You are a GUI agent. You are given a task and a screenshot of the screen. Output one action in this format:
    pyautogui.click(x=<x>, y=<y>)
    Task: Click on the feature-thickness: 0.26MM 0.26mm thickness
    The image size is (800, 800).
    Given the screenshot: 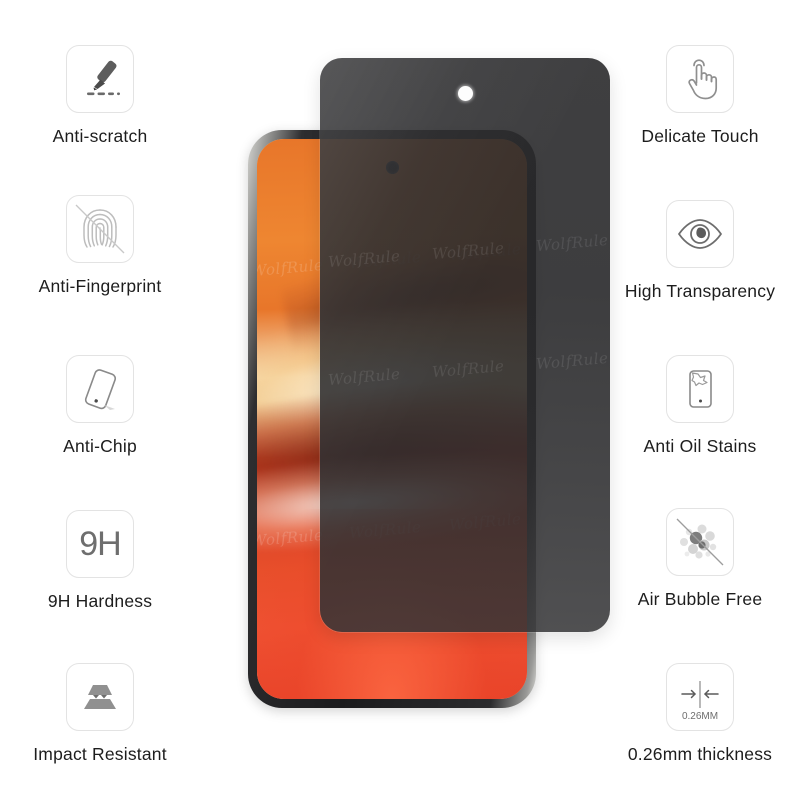 What is the action you would take?
    pyautogui.click(x=700, y=714)
    